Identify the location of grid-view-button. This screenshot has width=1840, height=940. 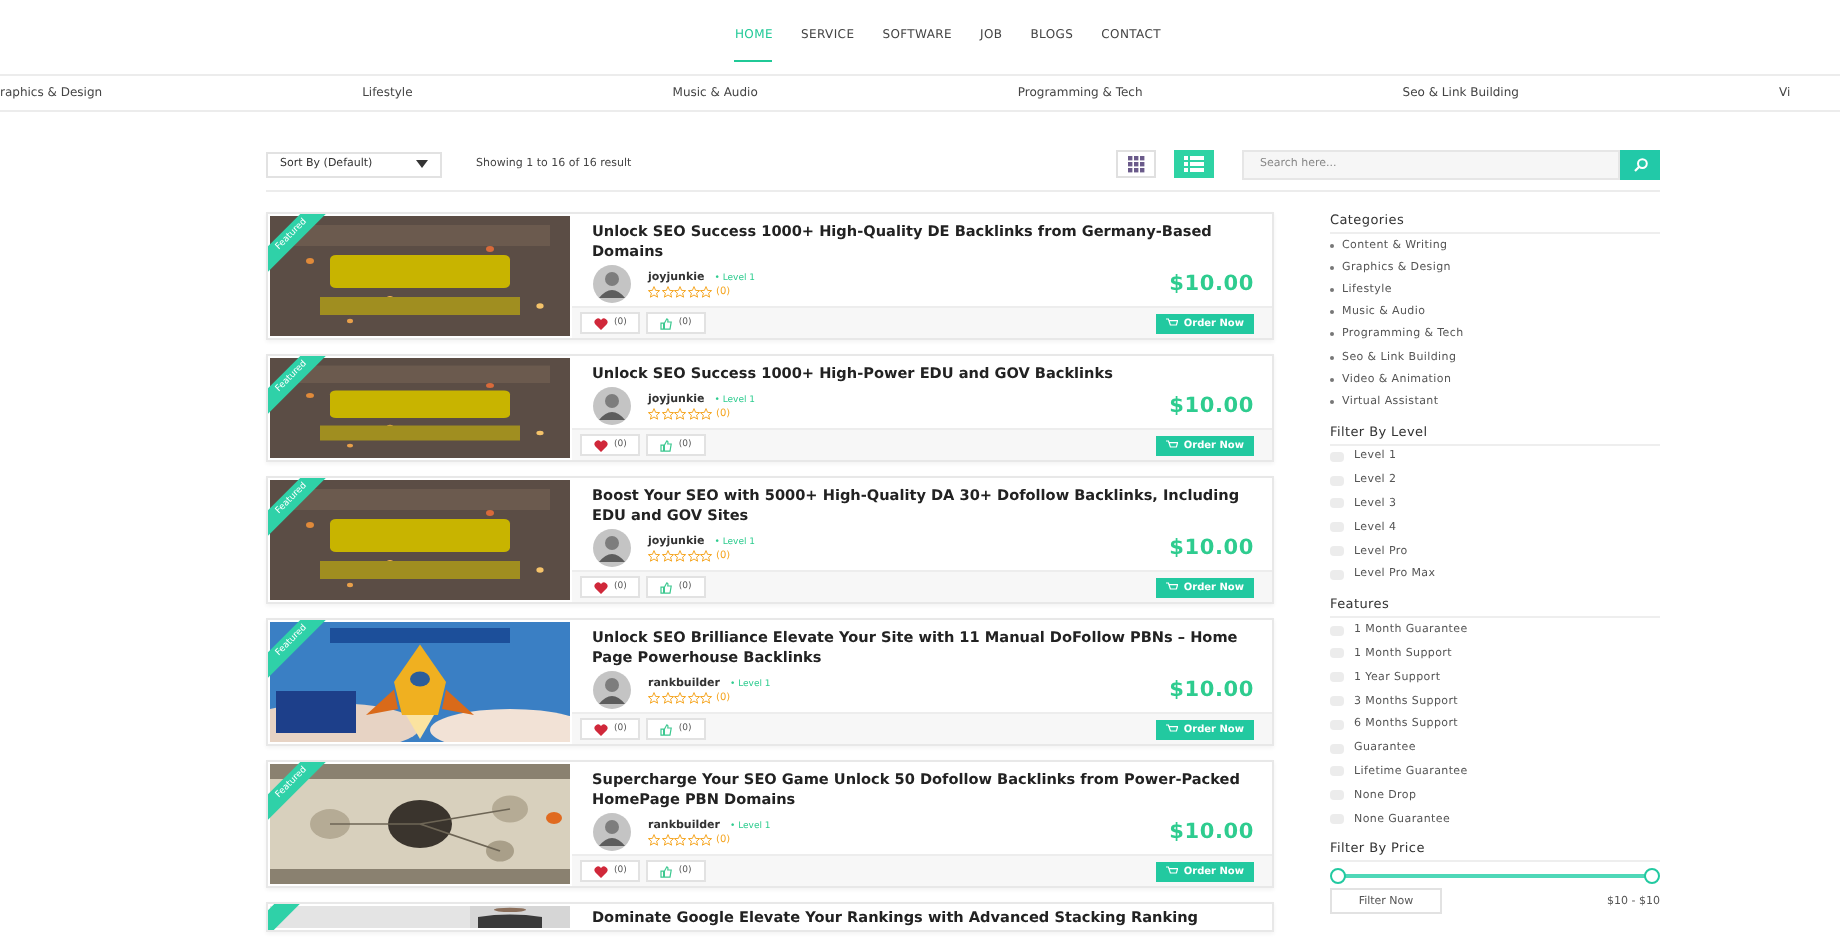
(1136, 164).